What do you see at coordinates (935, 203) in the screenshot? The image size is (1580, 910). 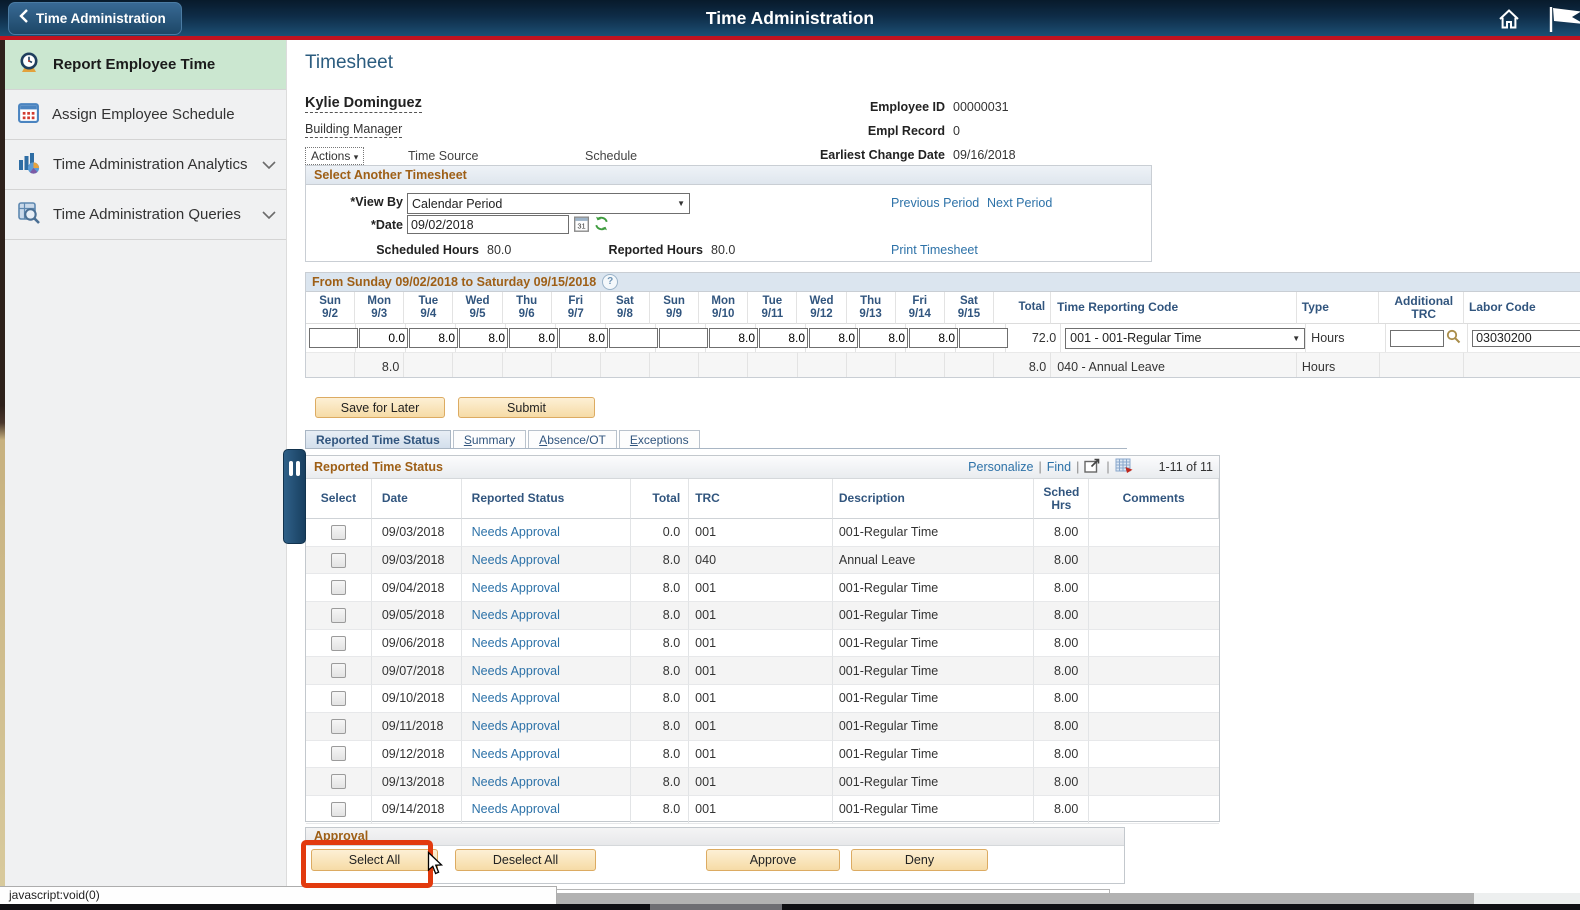 I see `previous-period-link: Previous Period` at bounding box center [935, 203].